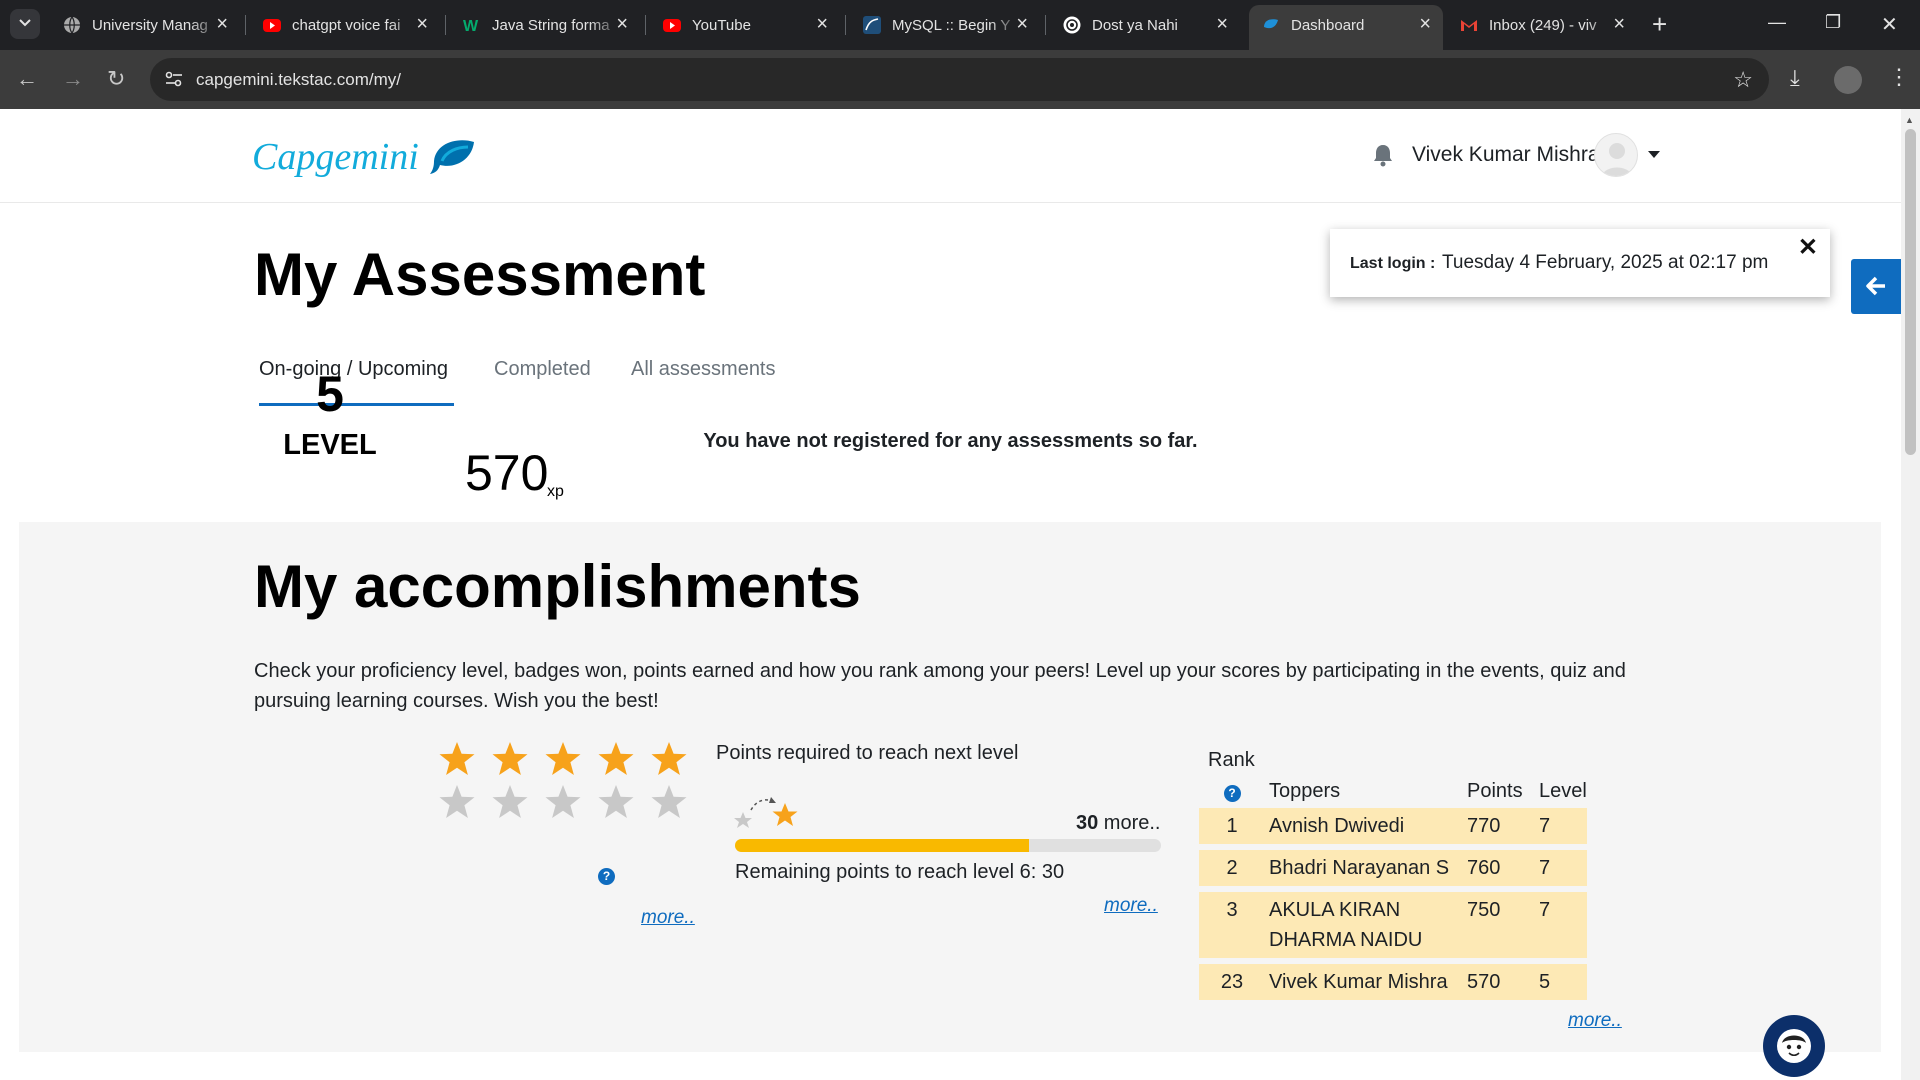 This screenshot has height=1080, width=1920. I want to click on user-avatar, so click(1616, 155).